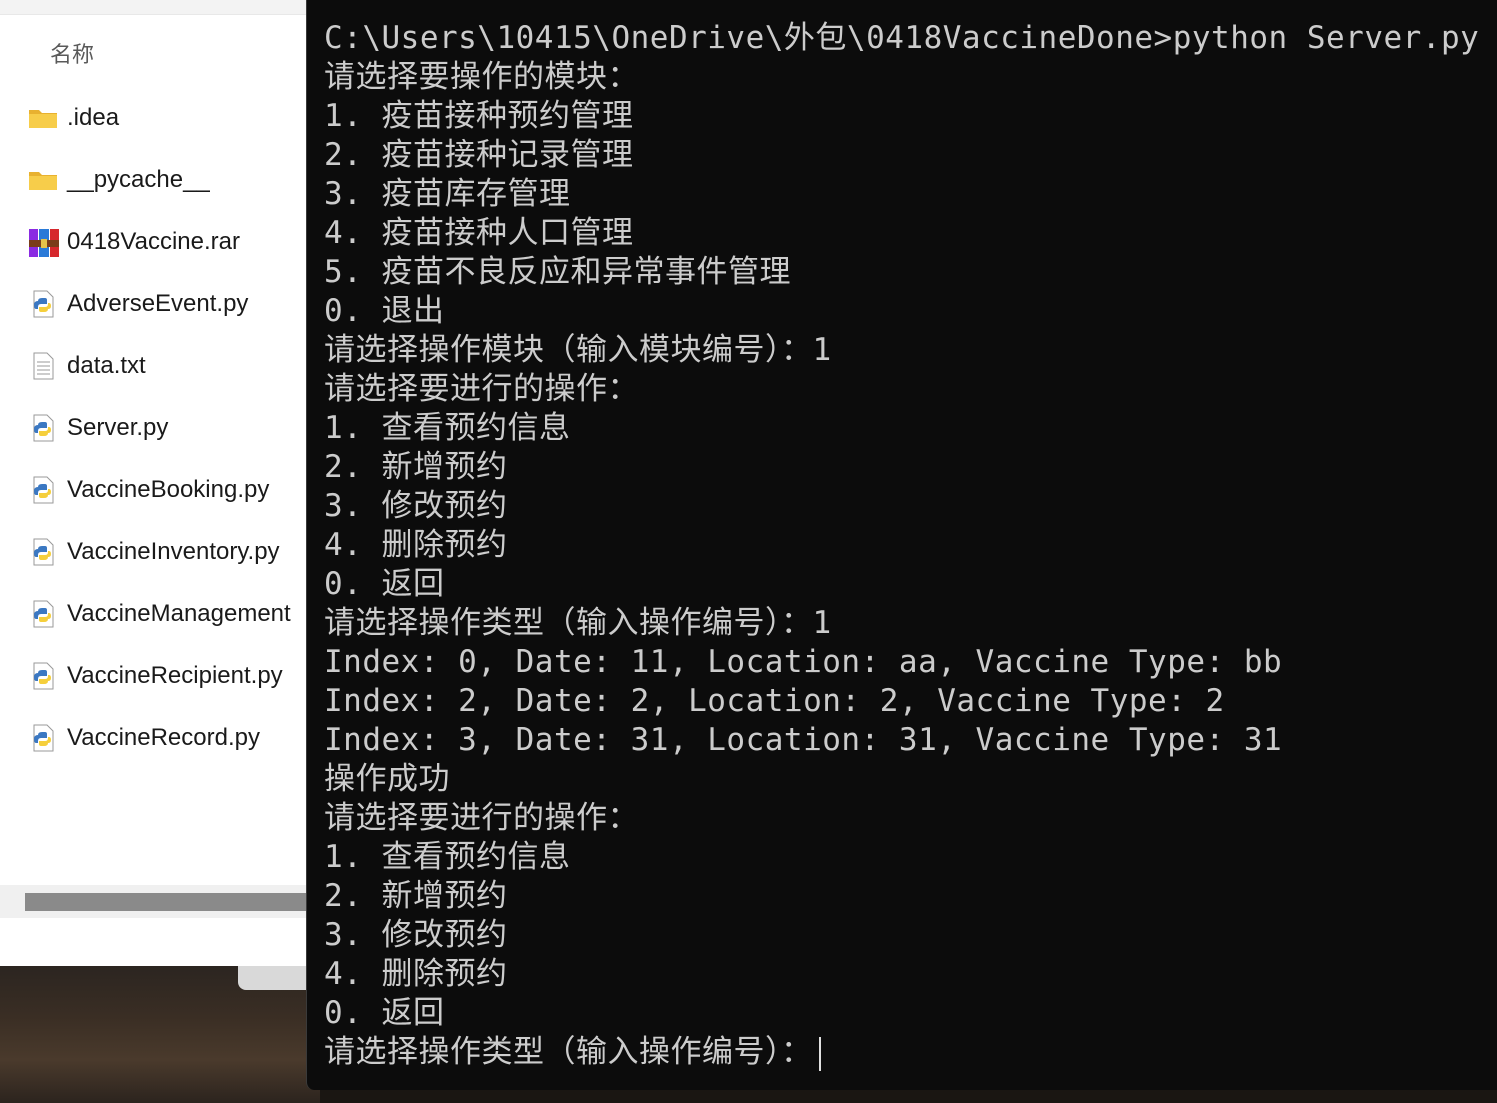 The width and height of the screenshot is (1497, 1103). What do you see at coordinates (479, 233) in the screenshot?
I see `terminal-line: 4. 疫苗接种人口管理` at bounding box center [479, 233].